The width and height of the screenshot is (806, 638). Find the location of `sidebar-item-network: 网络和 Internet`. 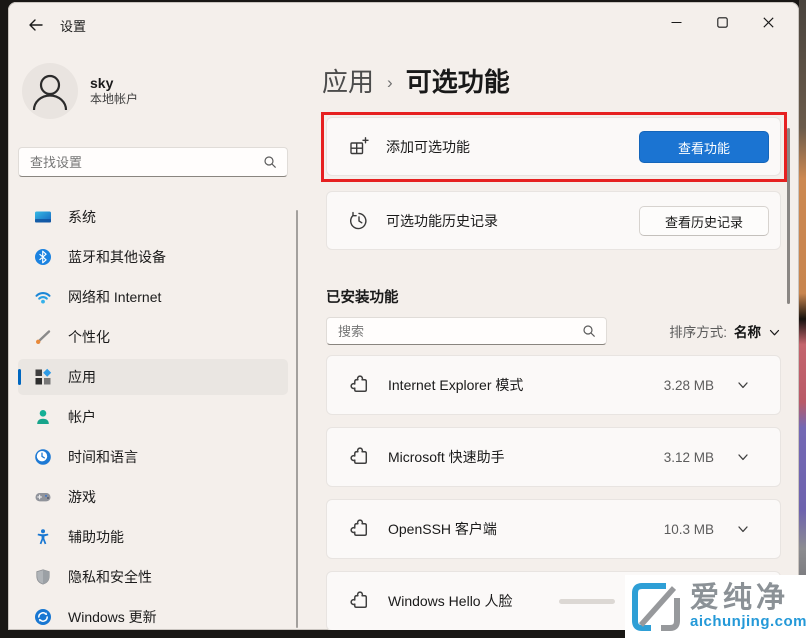

sidebar-item-network: 网络和 Internet is located at coordinates (153, 297).